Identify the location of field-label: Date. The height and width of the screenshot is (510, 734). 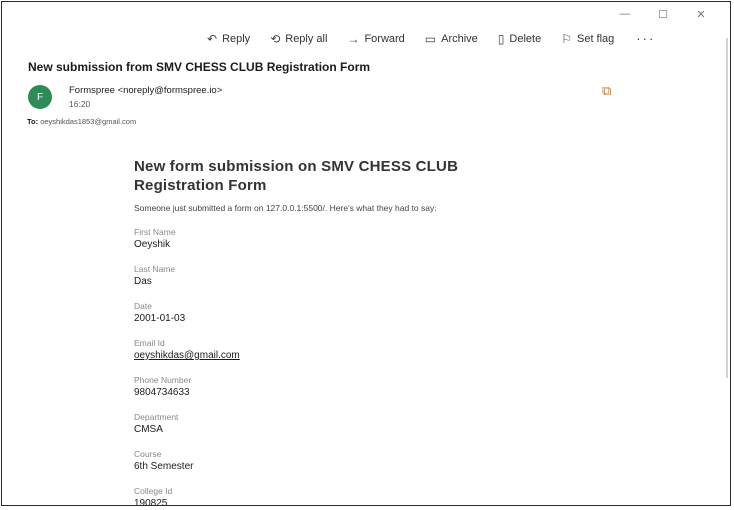
(143, 306).